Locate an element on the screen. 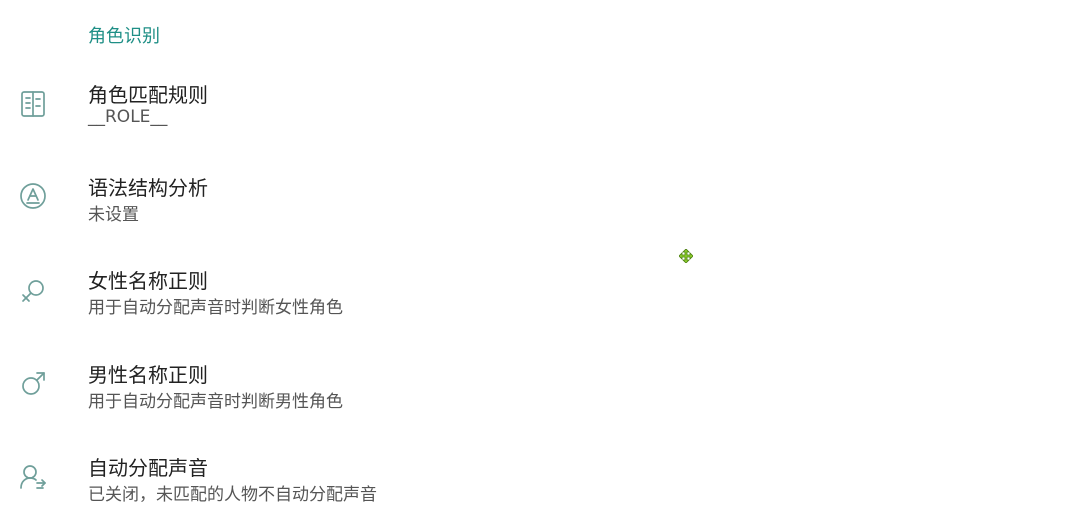  pref-title: 角色匹配规则 is located at coordinates (148, 95).